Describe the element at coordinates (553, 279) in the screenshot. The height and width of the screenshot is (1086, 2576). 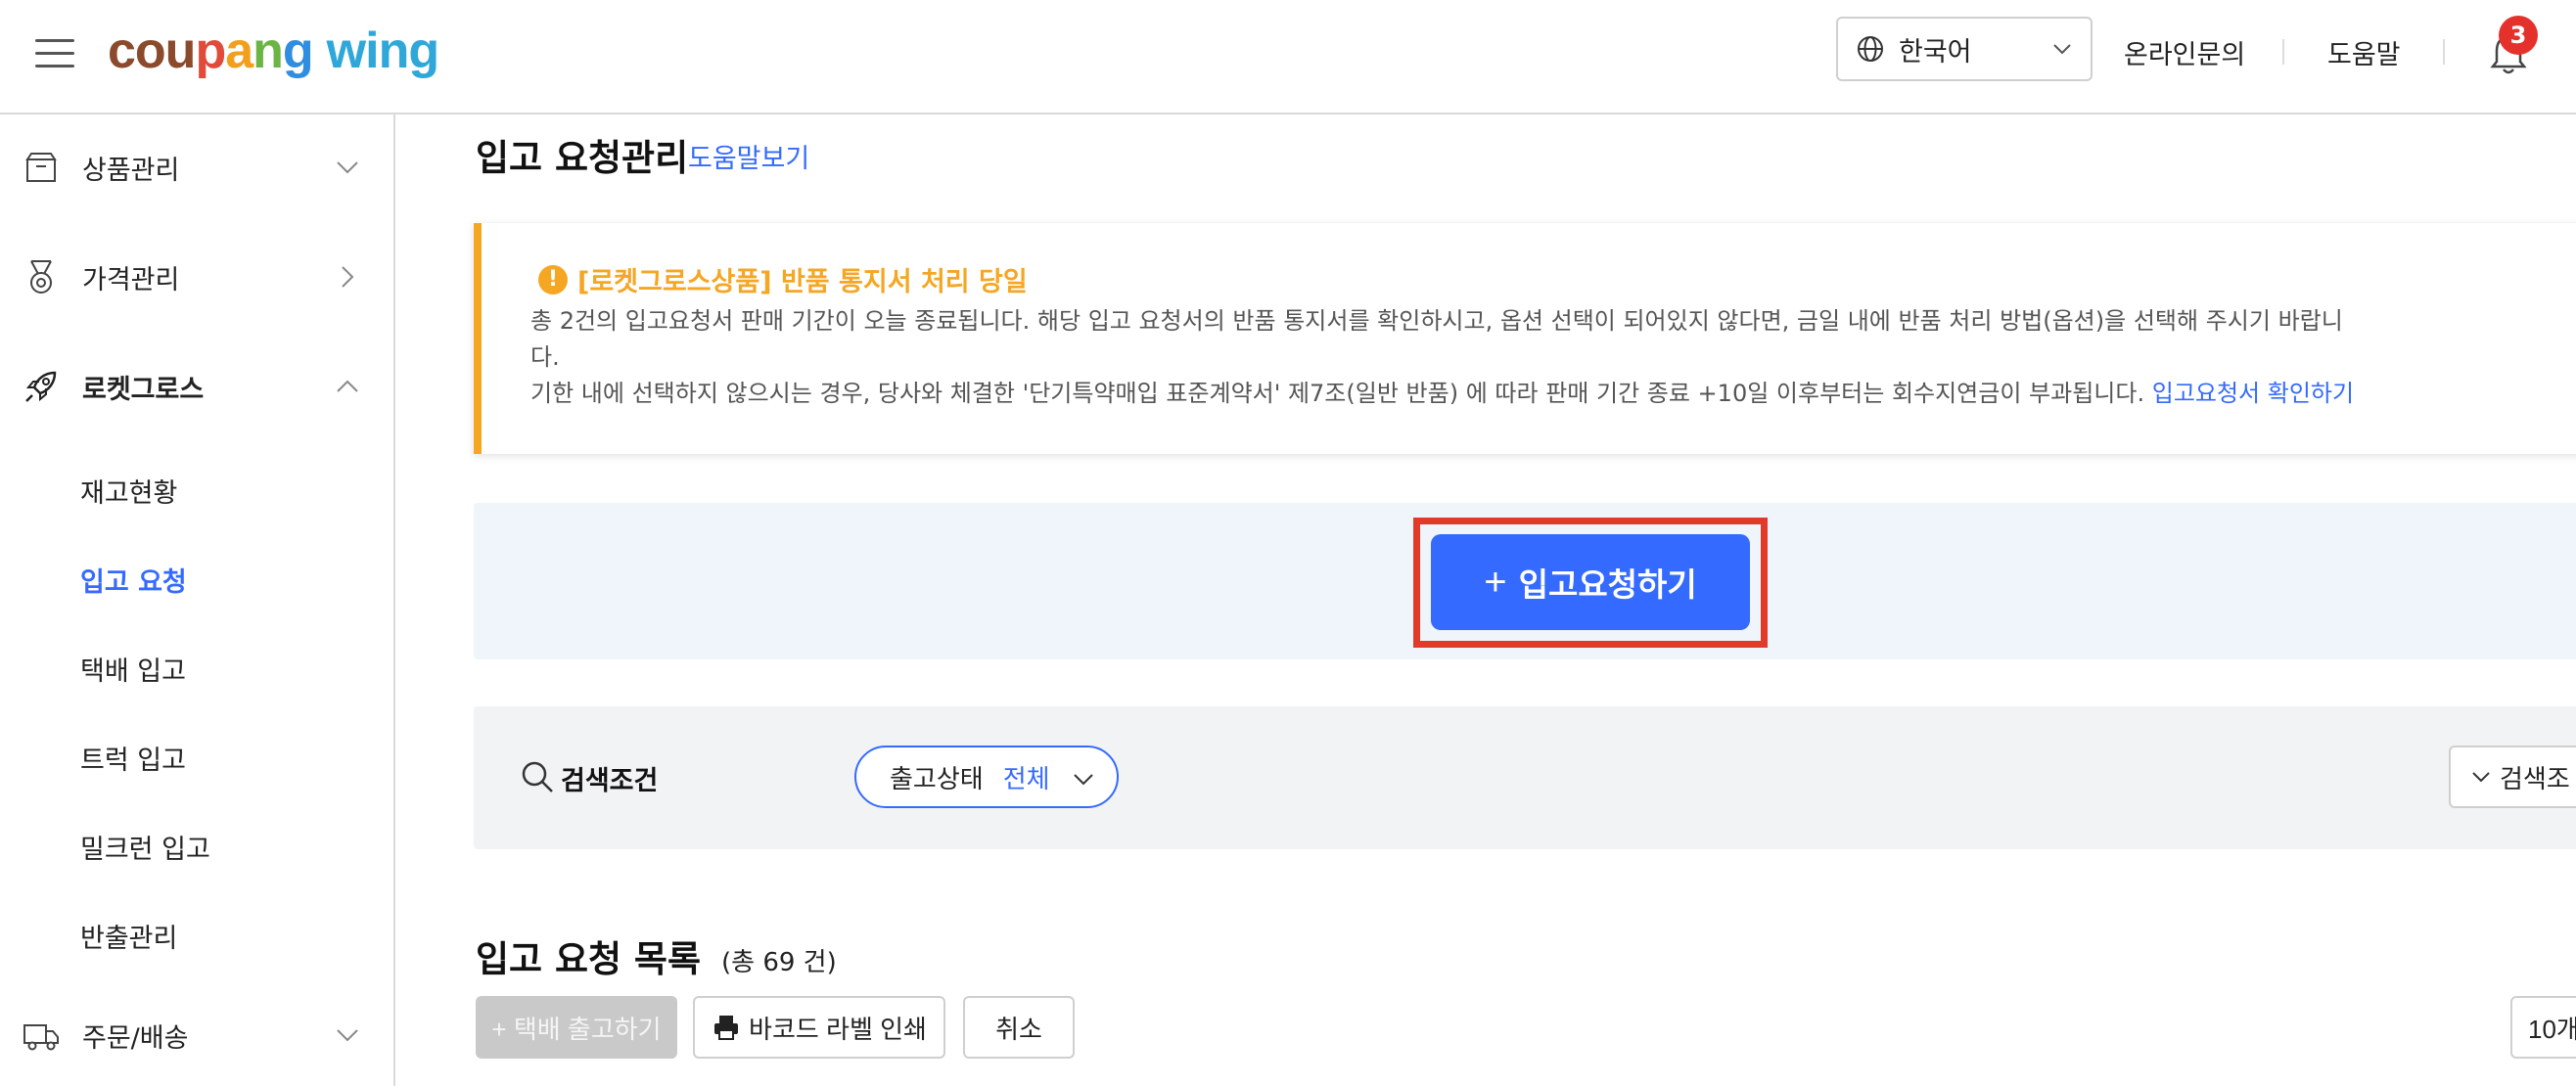
I see `warning-icon: !` at that location.